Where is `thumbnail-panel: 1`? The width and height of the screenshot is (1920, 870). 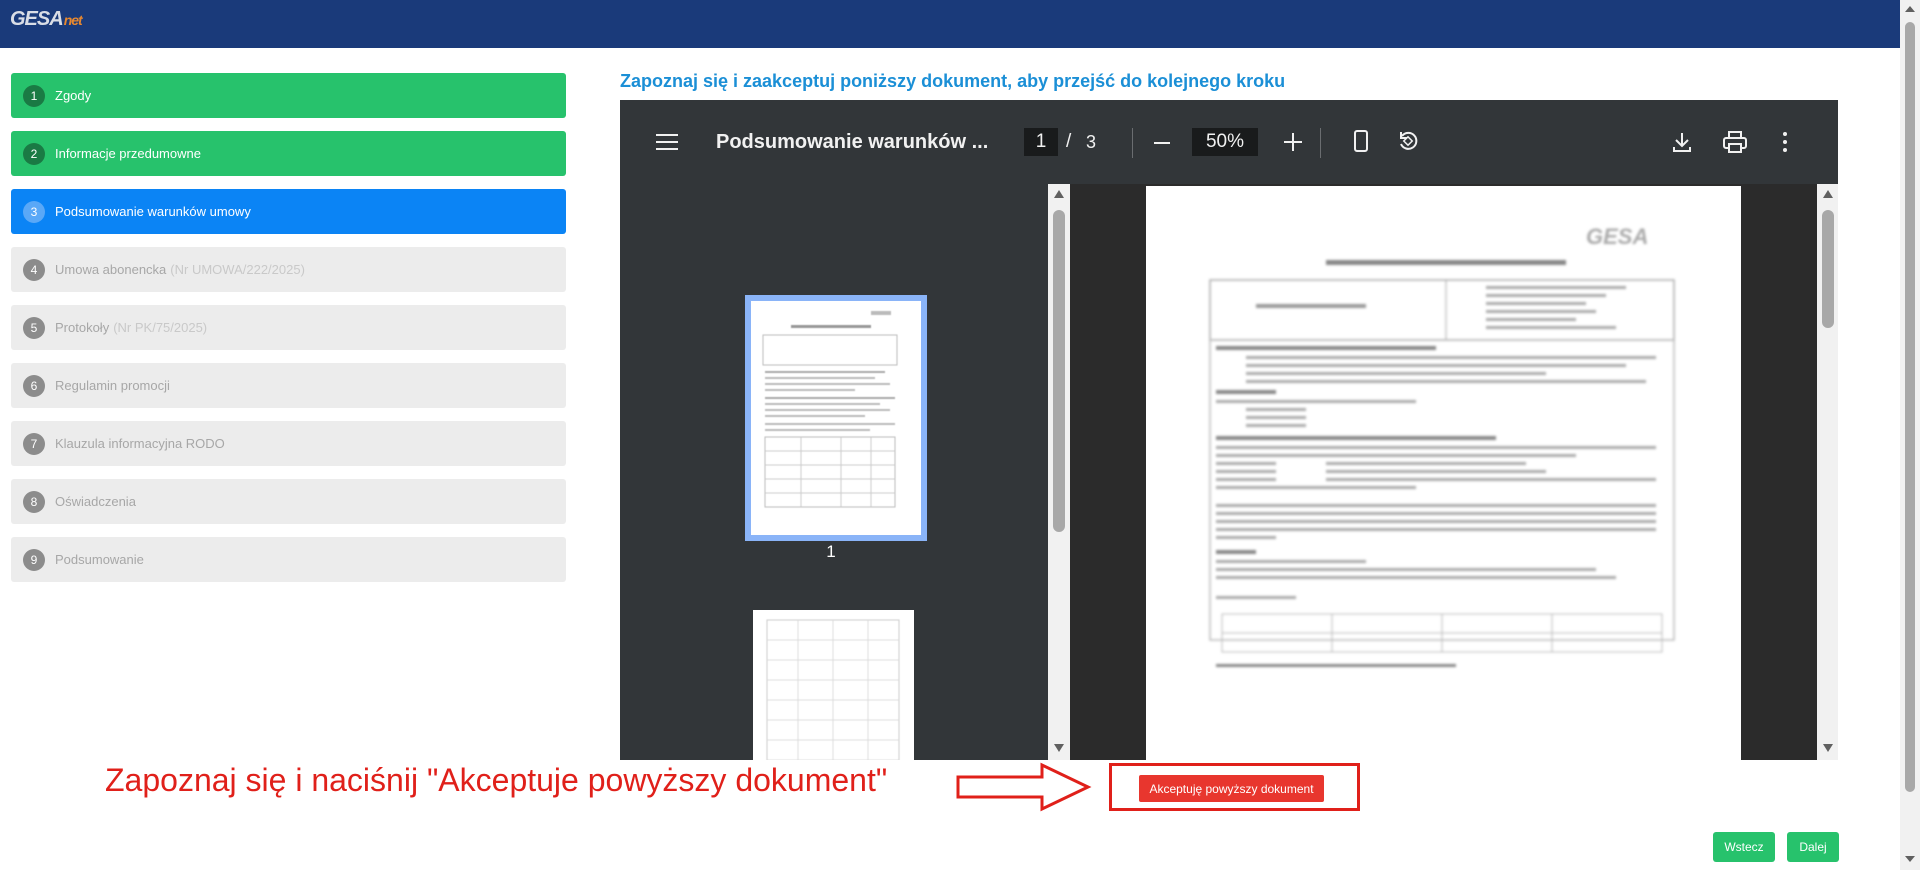
thumbnail-panel: 1 is located at coordinates (834, 472).